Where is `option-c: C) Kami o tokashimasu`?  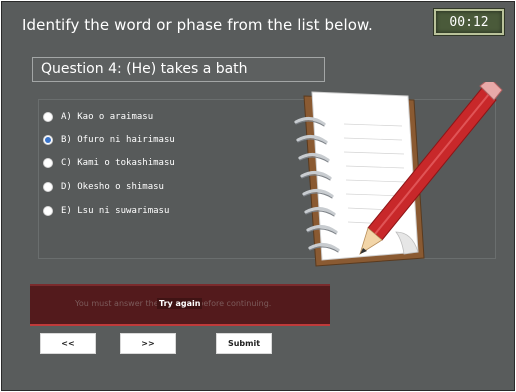
option-c: C) Kami o tokashimasu is located at coordinates (109, 163).